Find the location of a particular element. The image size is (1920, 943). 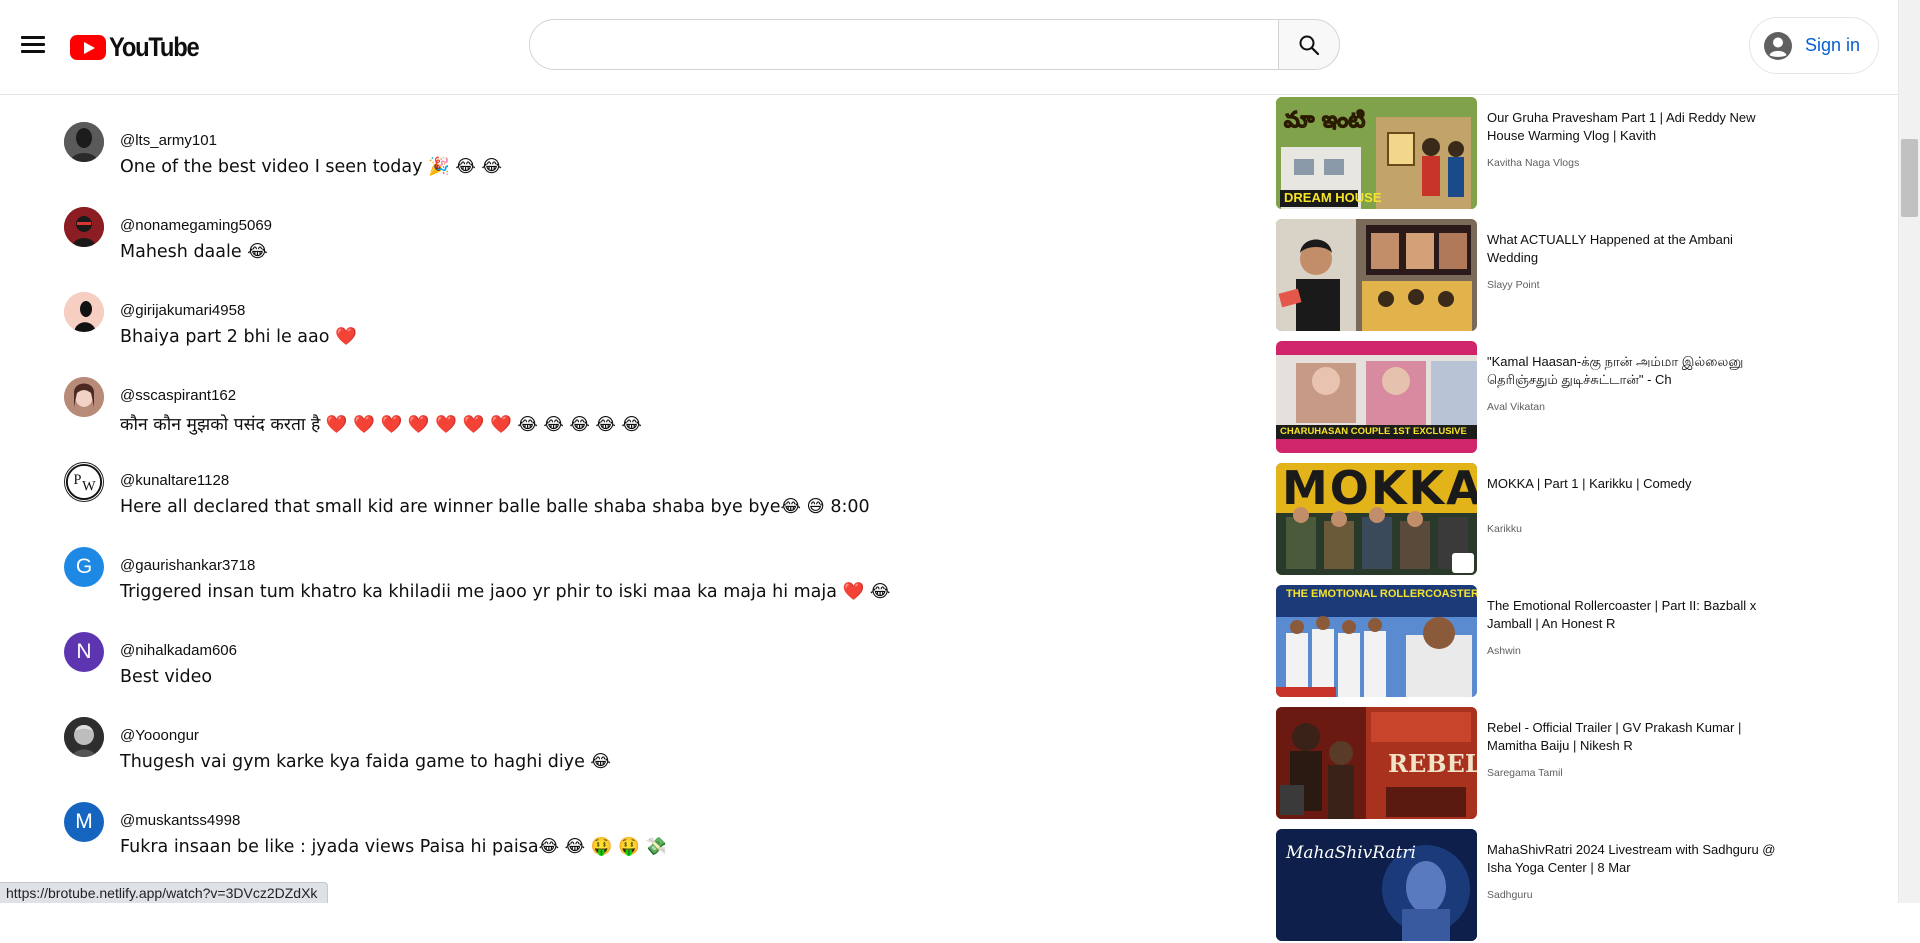

comment-author: @nonamegaming5069 is located at coordinates (196, 225).